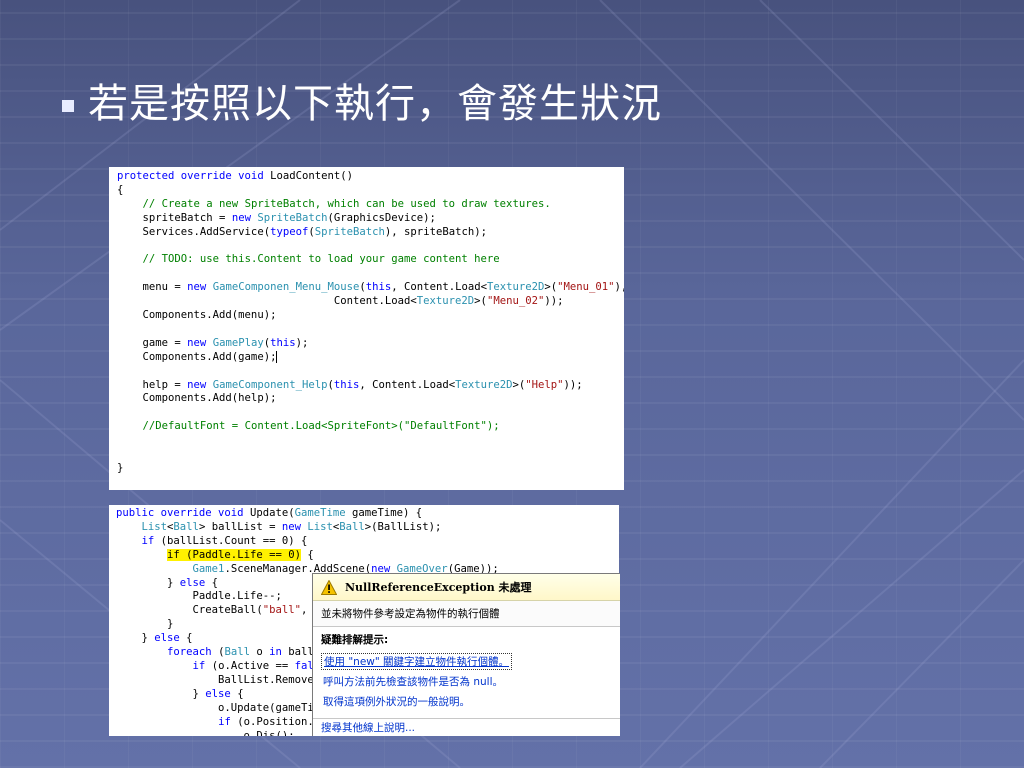 The height and width of the screenshot is (768, 1024). Describe the element at coordinates (270, 384) in the screenshot. I see `code-token: GameComponent_Help` at that location.